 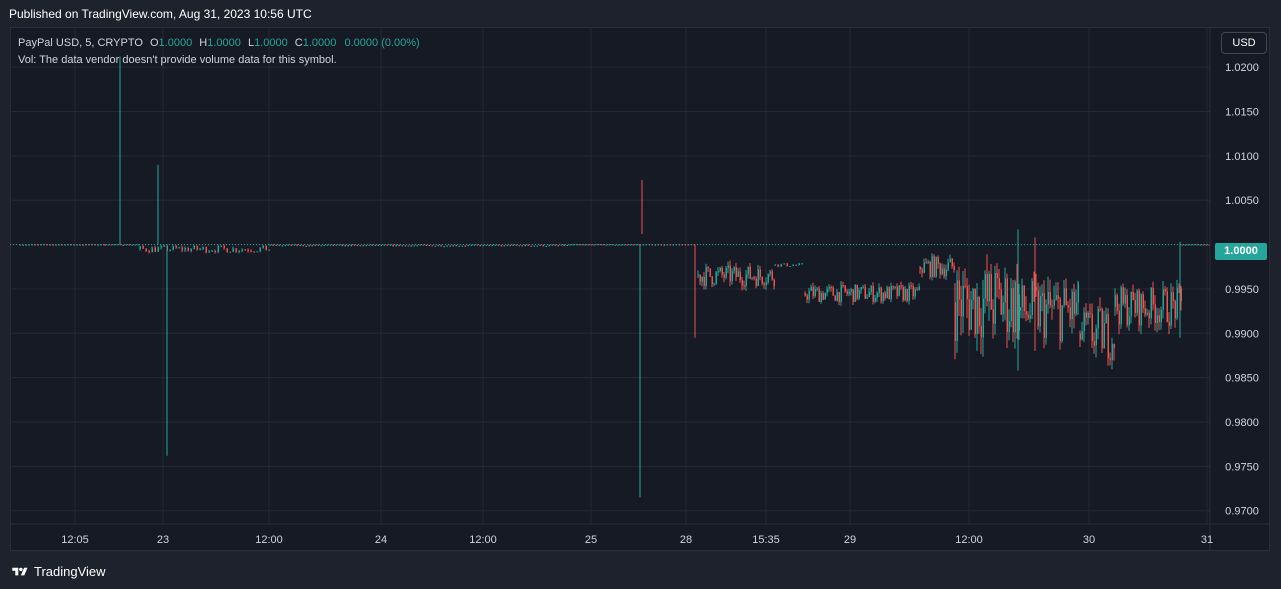 What do you see at coordinates (1207, 540) in the screenshot?
I see `x-tick-label: 31` at bounding box center [1207, 540].